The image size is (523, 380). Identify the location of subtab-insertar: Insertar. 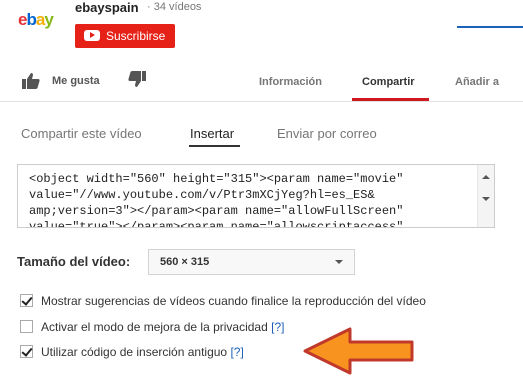
(212, 133).